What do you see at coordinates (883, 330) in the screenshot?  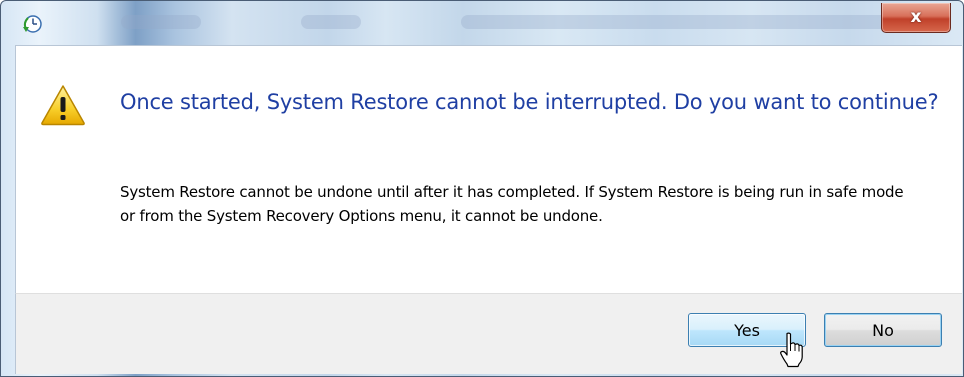 I see `no-button: No` at bounding box center [883, 330].